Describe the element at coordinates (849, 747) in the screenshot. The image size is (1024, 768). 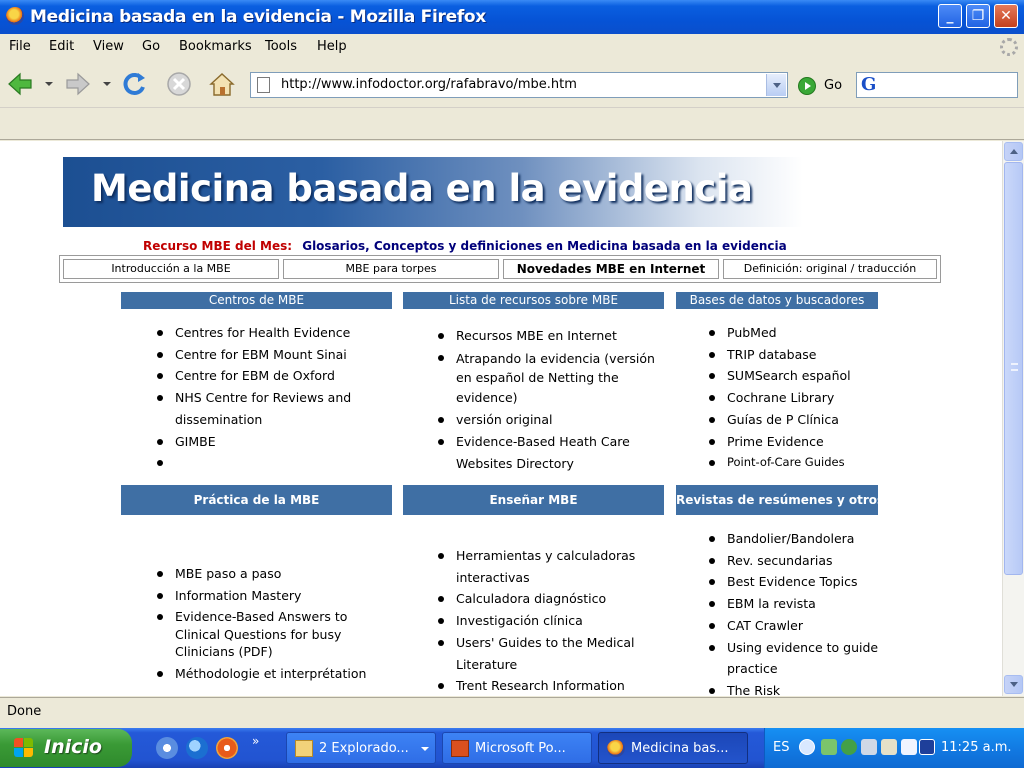
I see `messenger-icon` at that location.